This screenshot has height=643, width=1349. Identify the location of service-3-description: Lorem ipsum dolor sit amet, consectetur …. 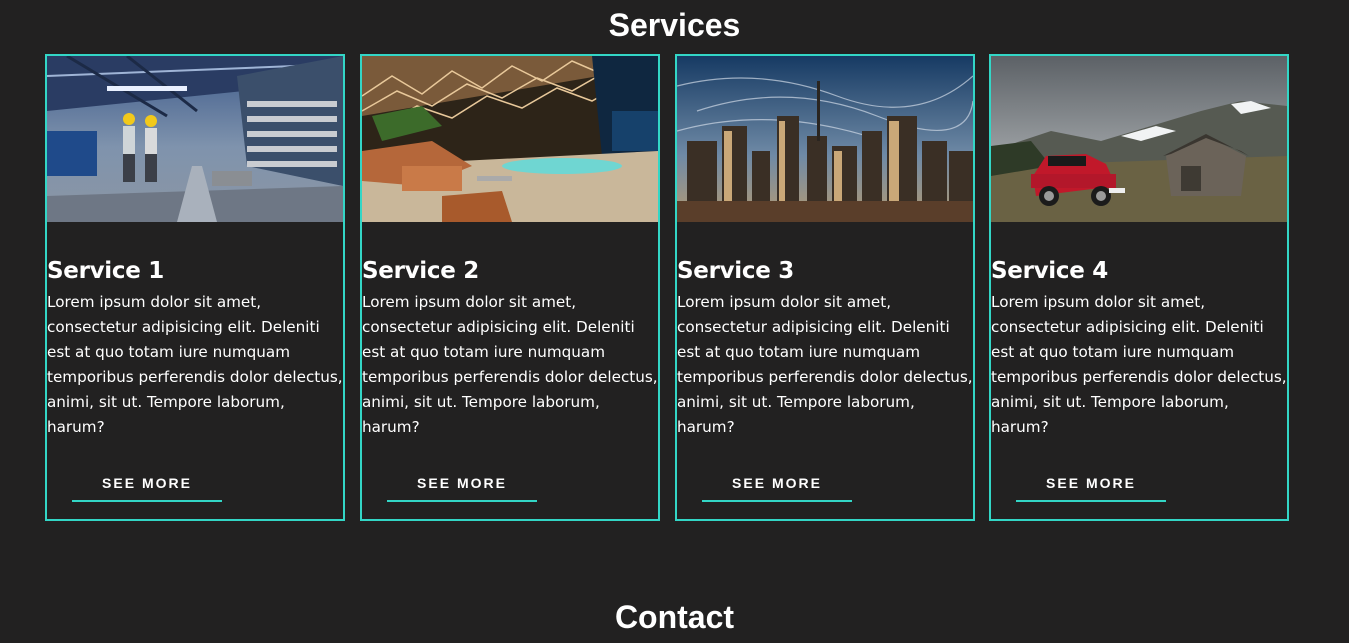
(825, 364).